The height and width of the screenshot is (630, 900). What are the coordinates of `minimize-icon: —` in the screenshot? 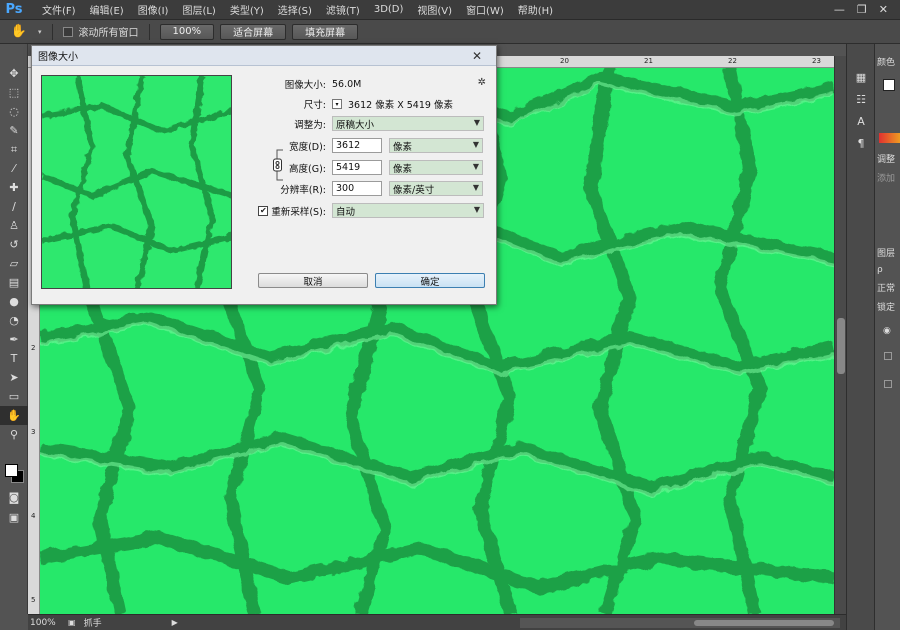 It's located at (839, 9).